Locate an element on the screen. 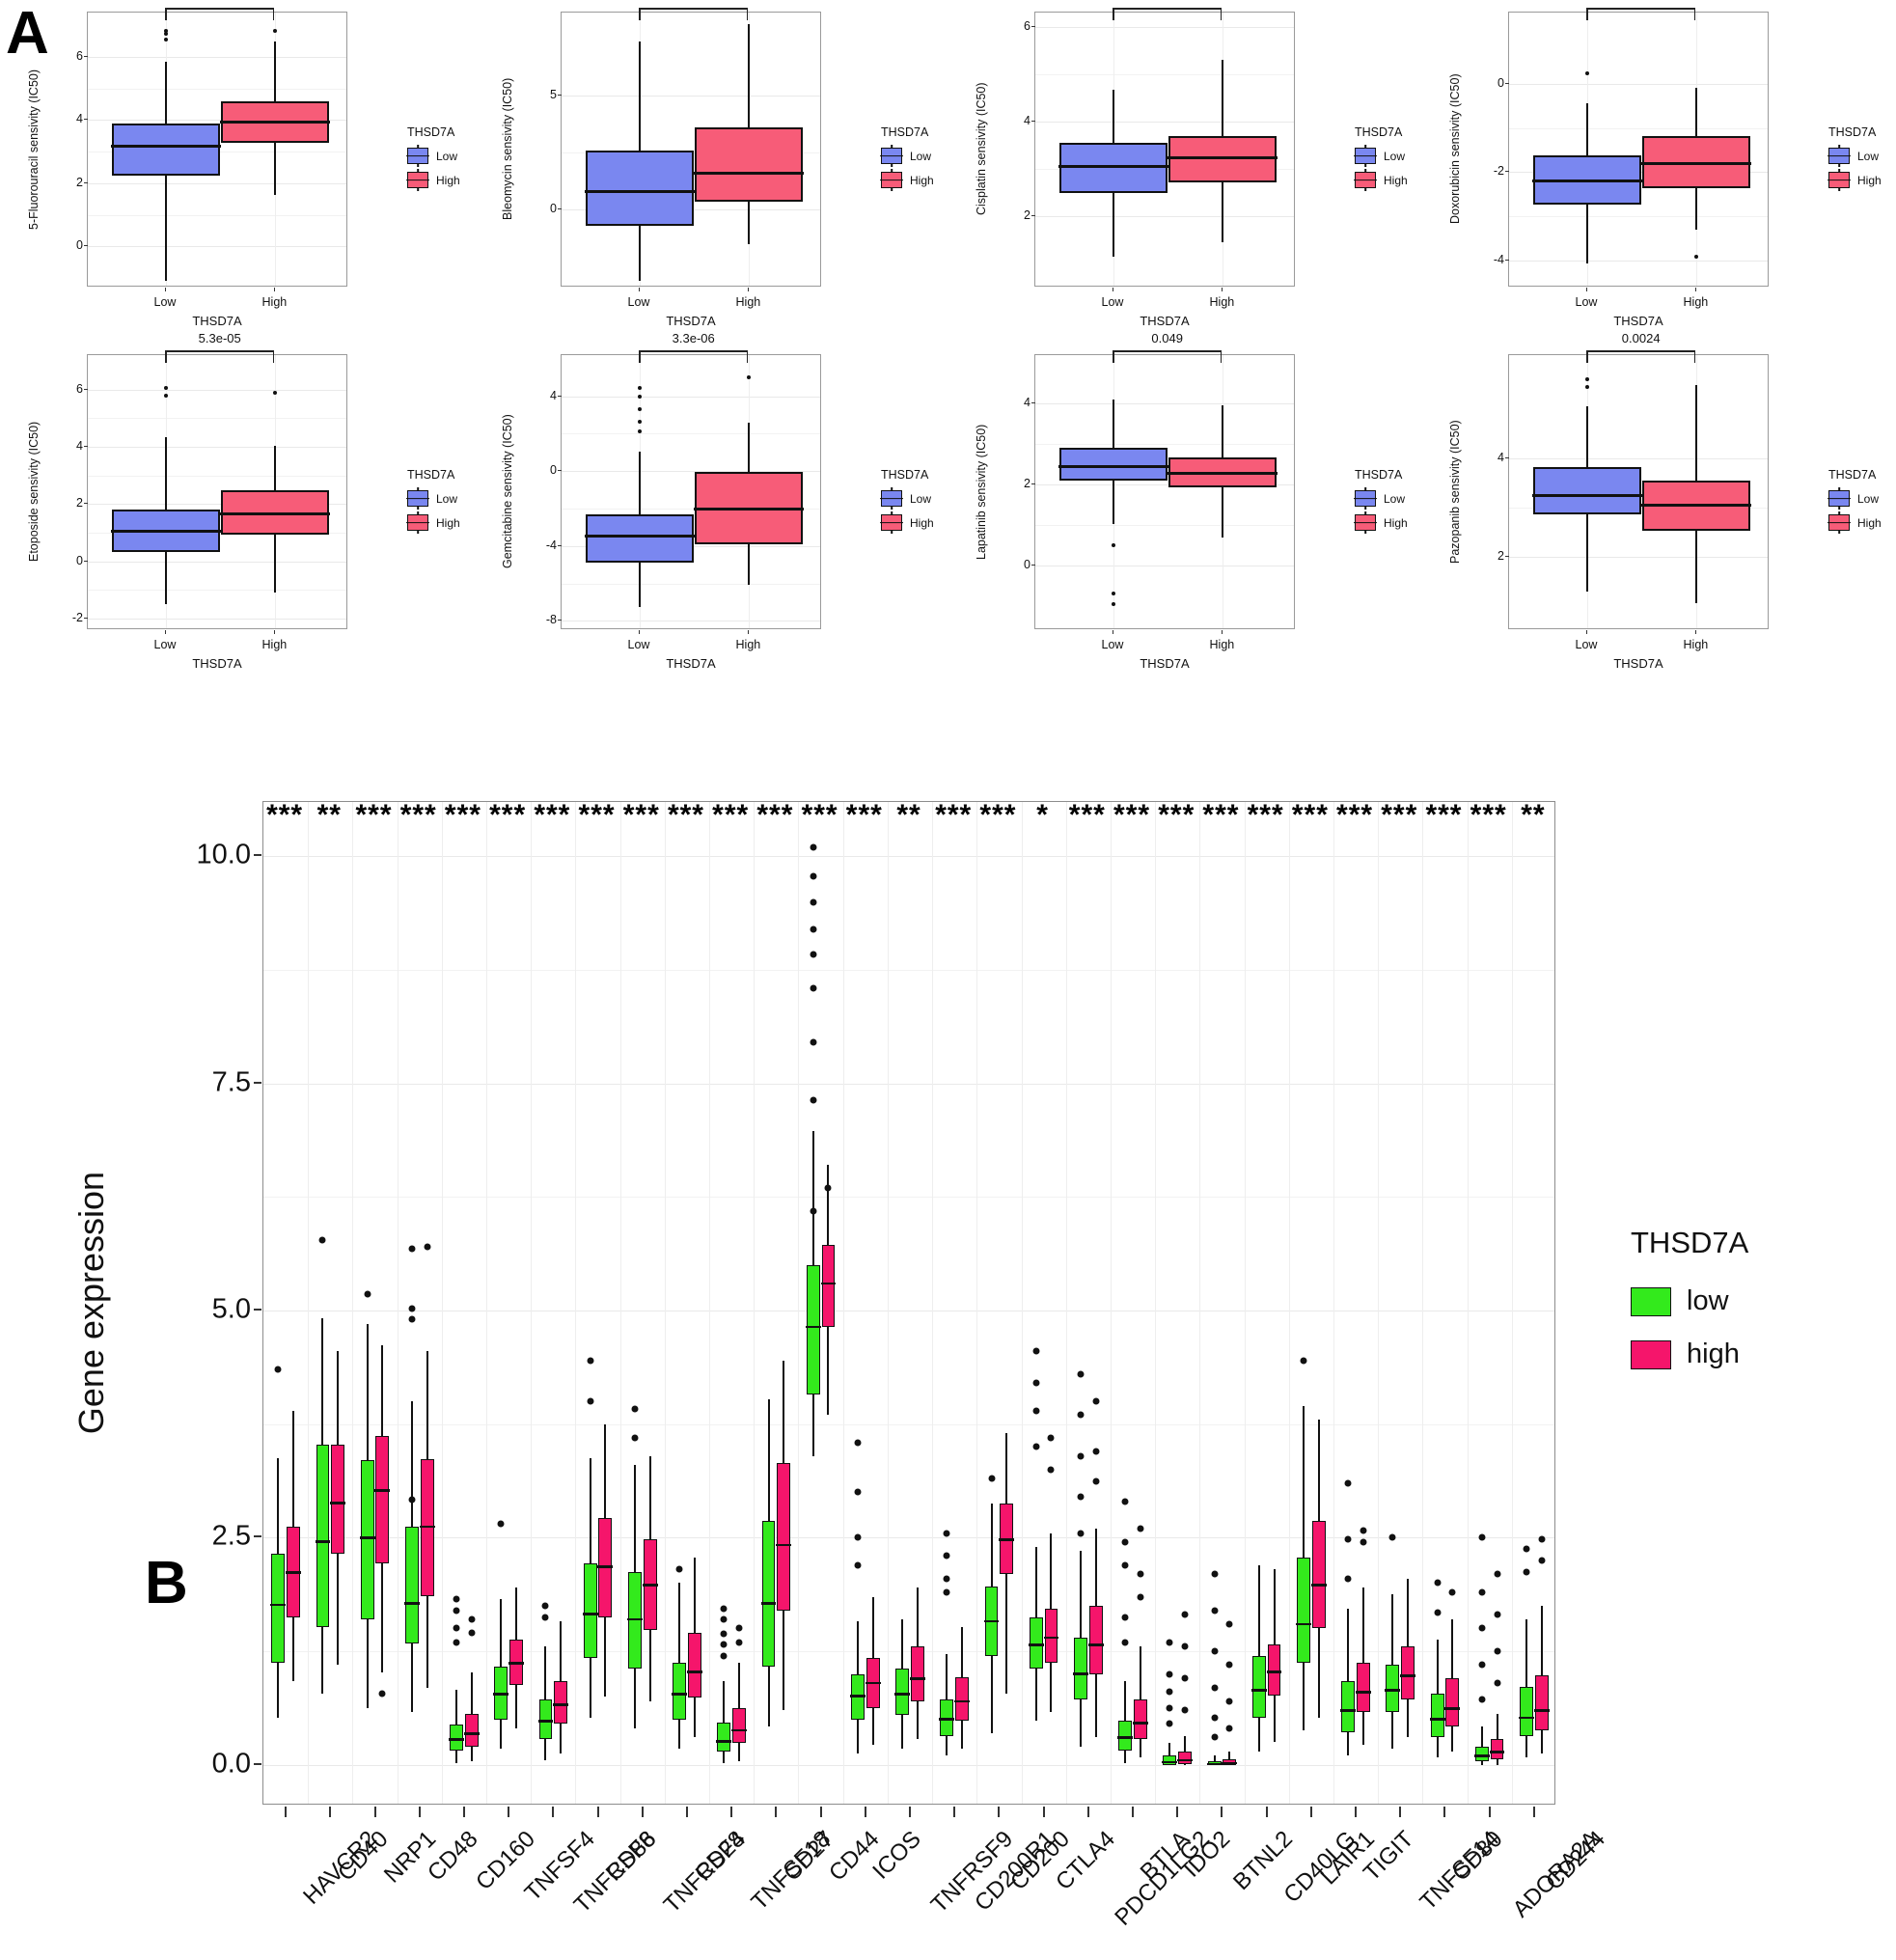 This screenshot has width=1896, height=1960. significance-CD40LG: *** is located at coordinates (1265, 815).